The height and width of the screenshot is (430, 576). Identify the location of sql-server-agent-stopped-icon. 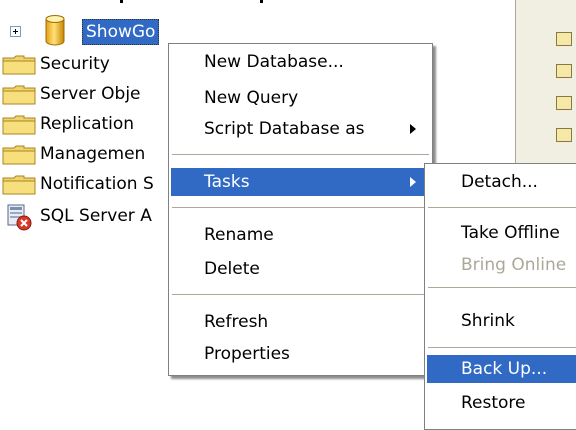
(19, 217).